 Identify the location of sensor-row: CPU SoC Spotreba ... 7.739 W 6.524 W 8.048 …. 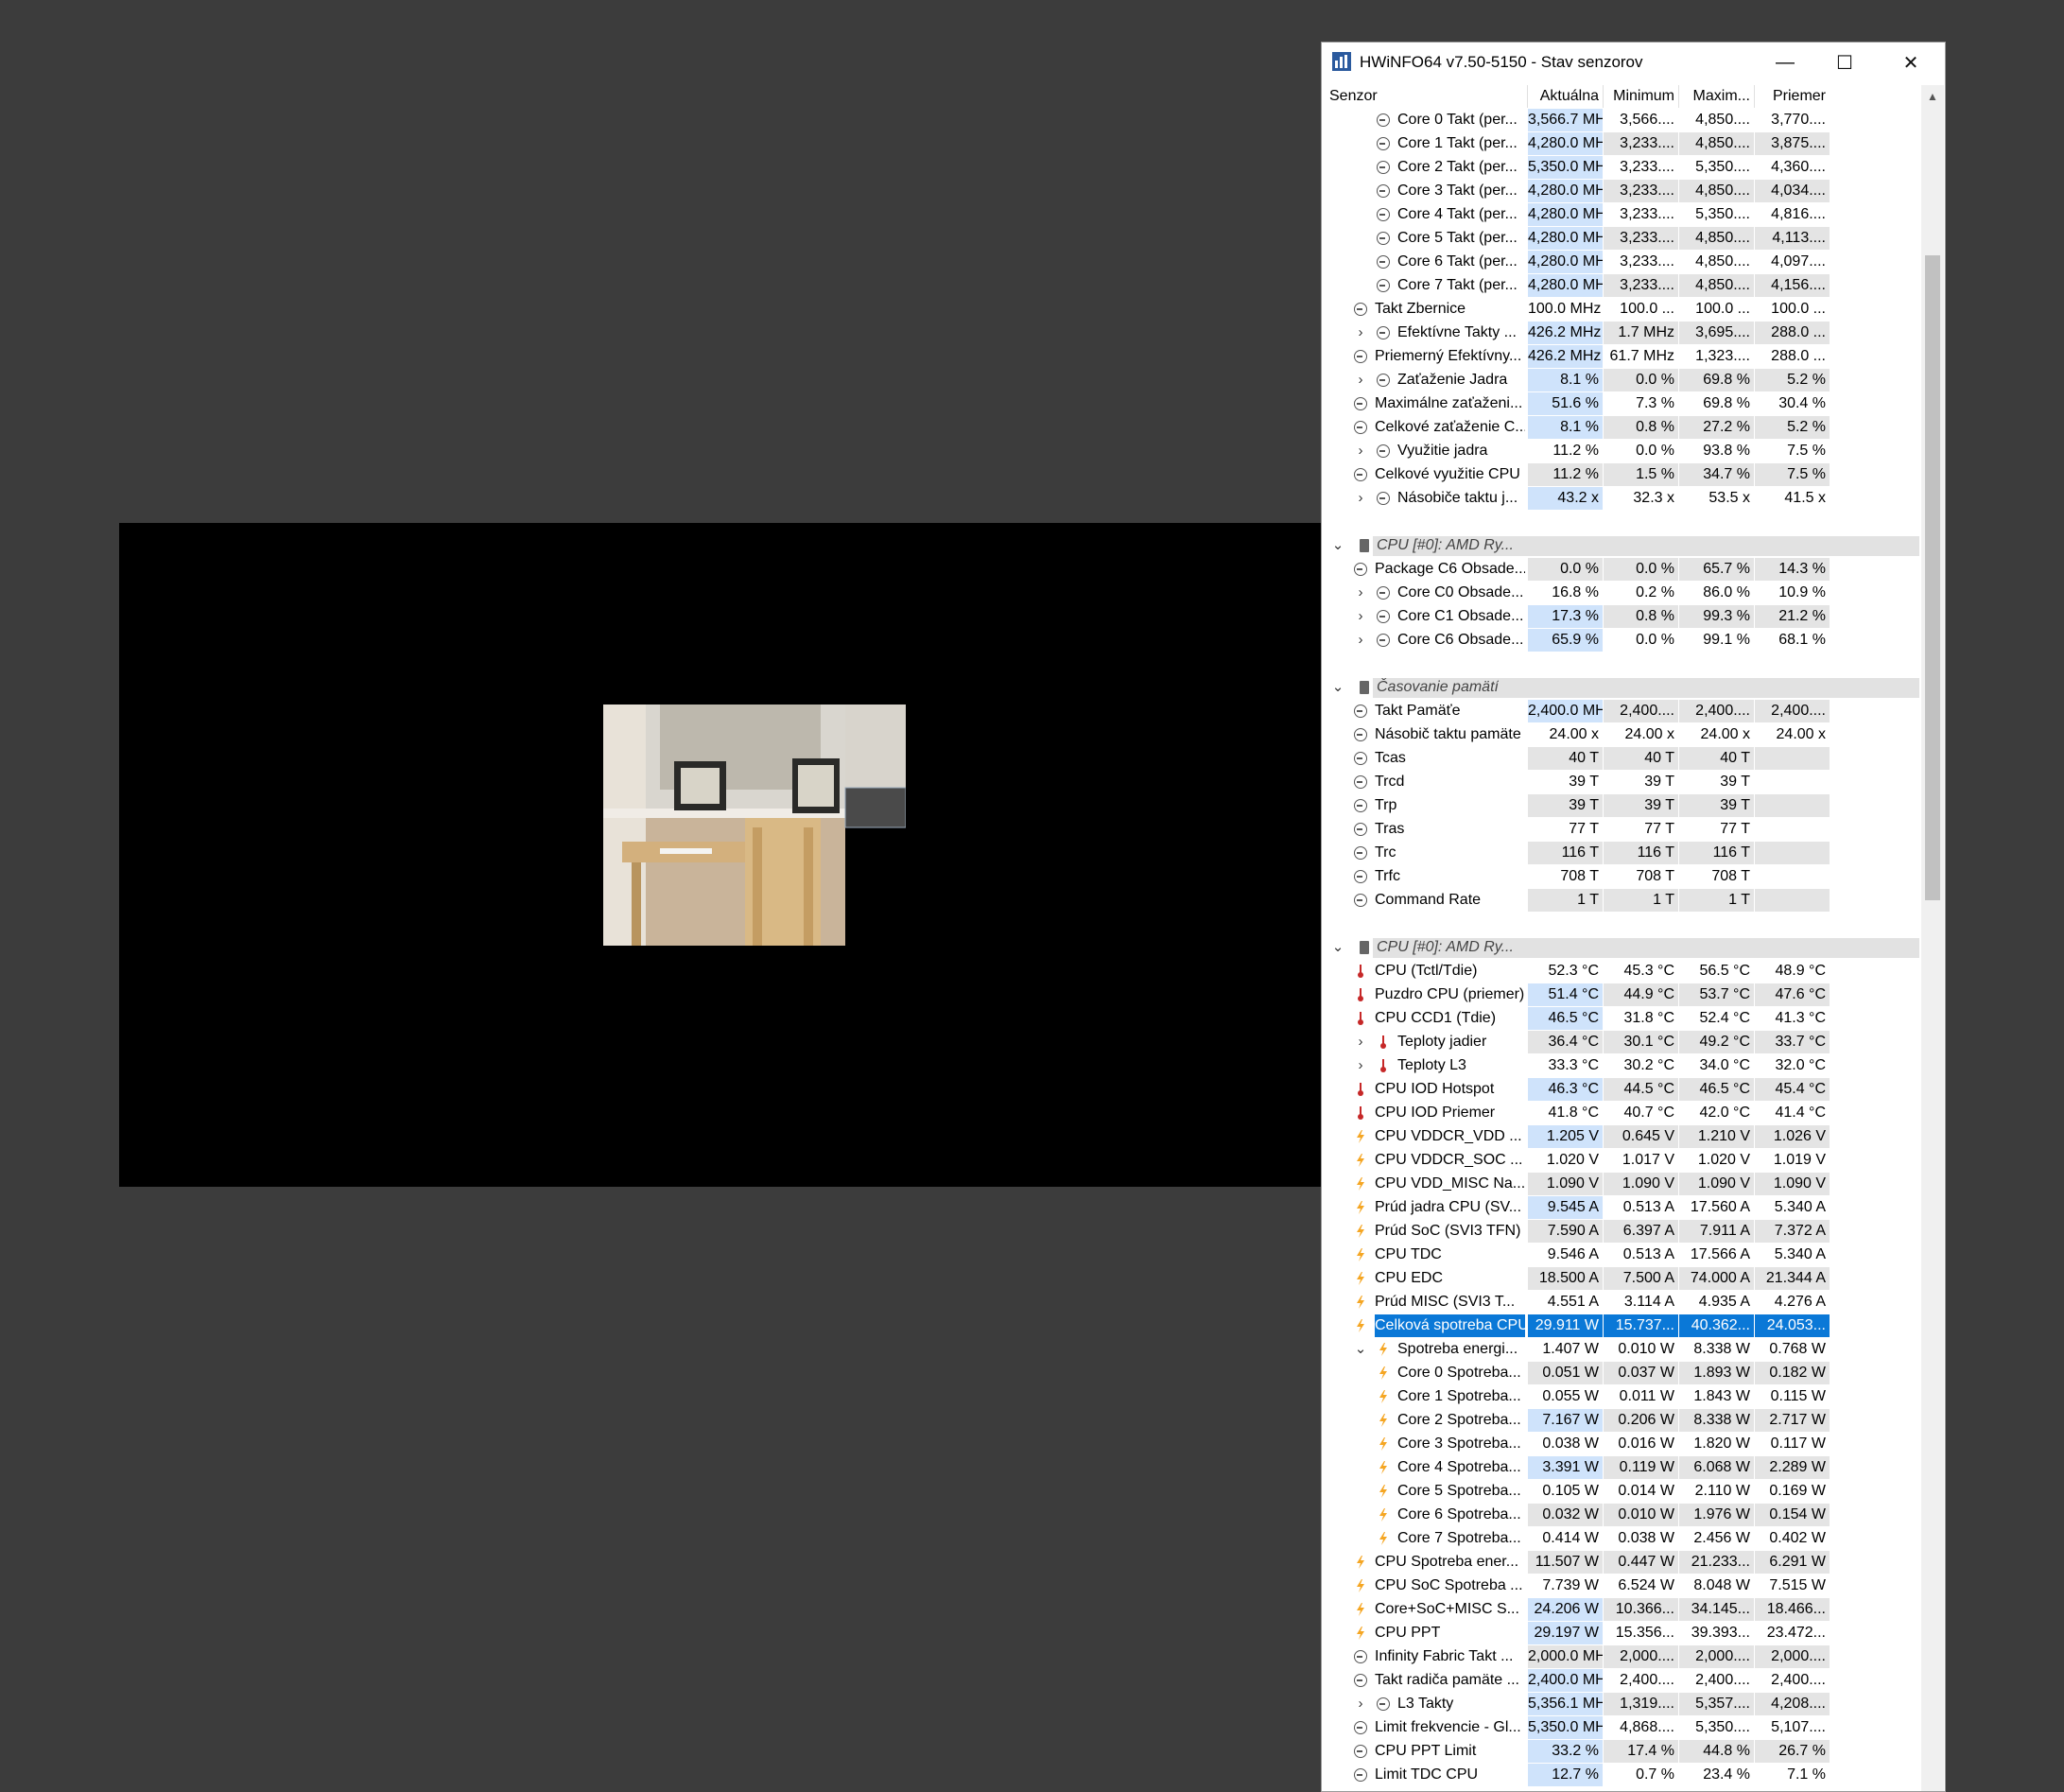
(1624, 1586).